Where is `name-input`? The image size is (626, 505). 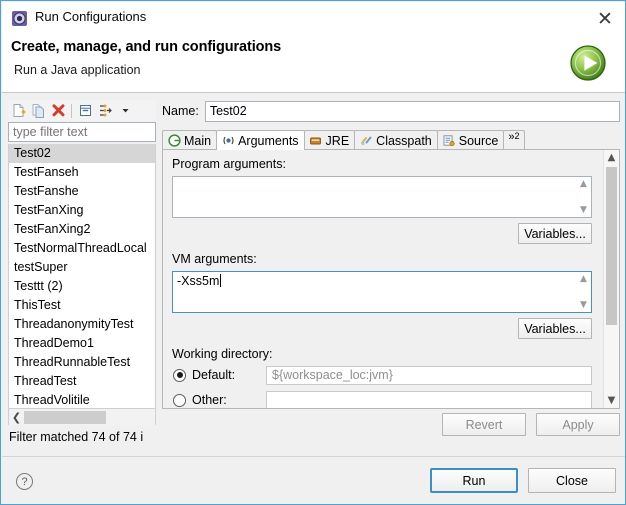
name-input is located at coordinates (412, 111).